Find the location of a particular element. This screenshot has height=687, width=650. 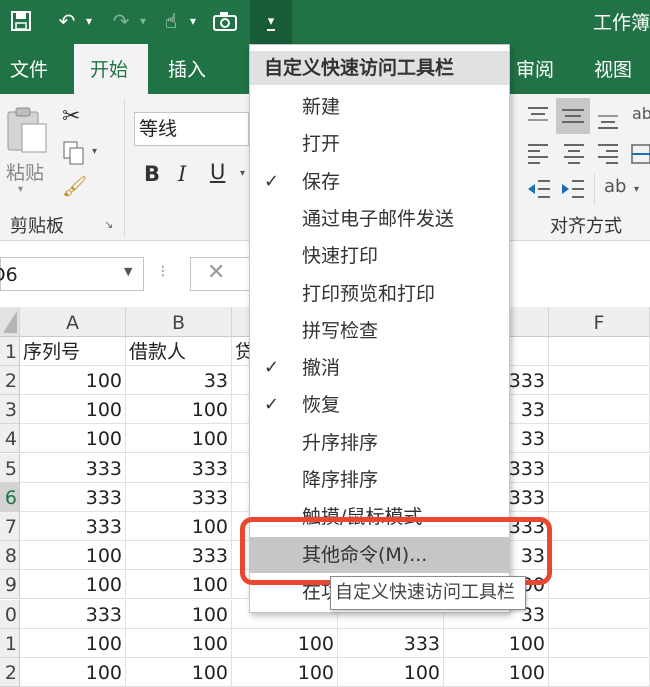

name-box-dropdown-icon: ▼ is located at coordinates (128, 271).